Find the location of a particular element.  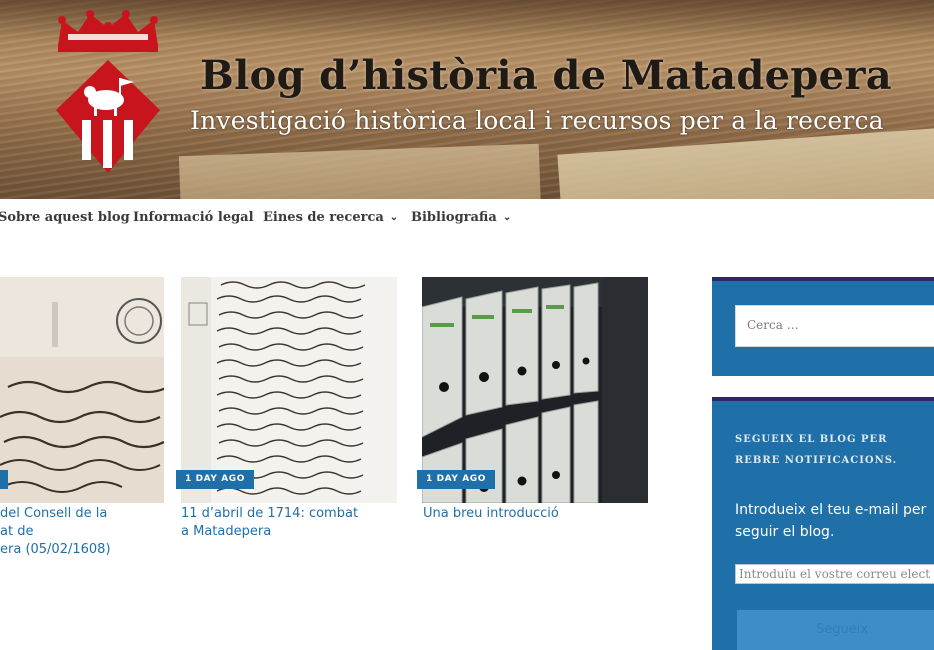

nav-item-research-tools: Eines de recerca ⌄ is located at coordinates (330, 217).